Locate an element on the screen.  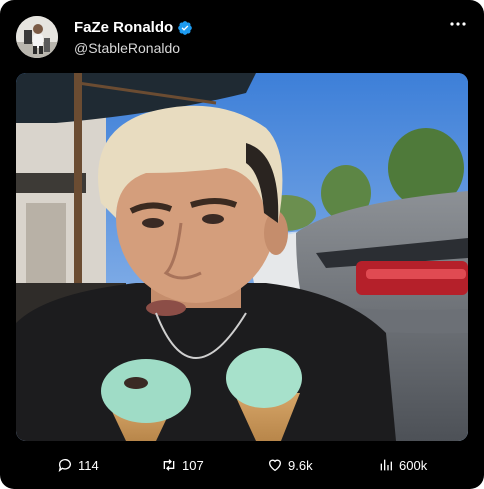
verified-badge-icon is located at coordinates (185, 28).